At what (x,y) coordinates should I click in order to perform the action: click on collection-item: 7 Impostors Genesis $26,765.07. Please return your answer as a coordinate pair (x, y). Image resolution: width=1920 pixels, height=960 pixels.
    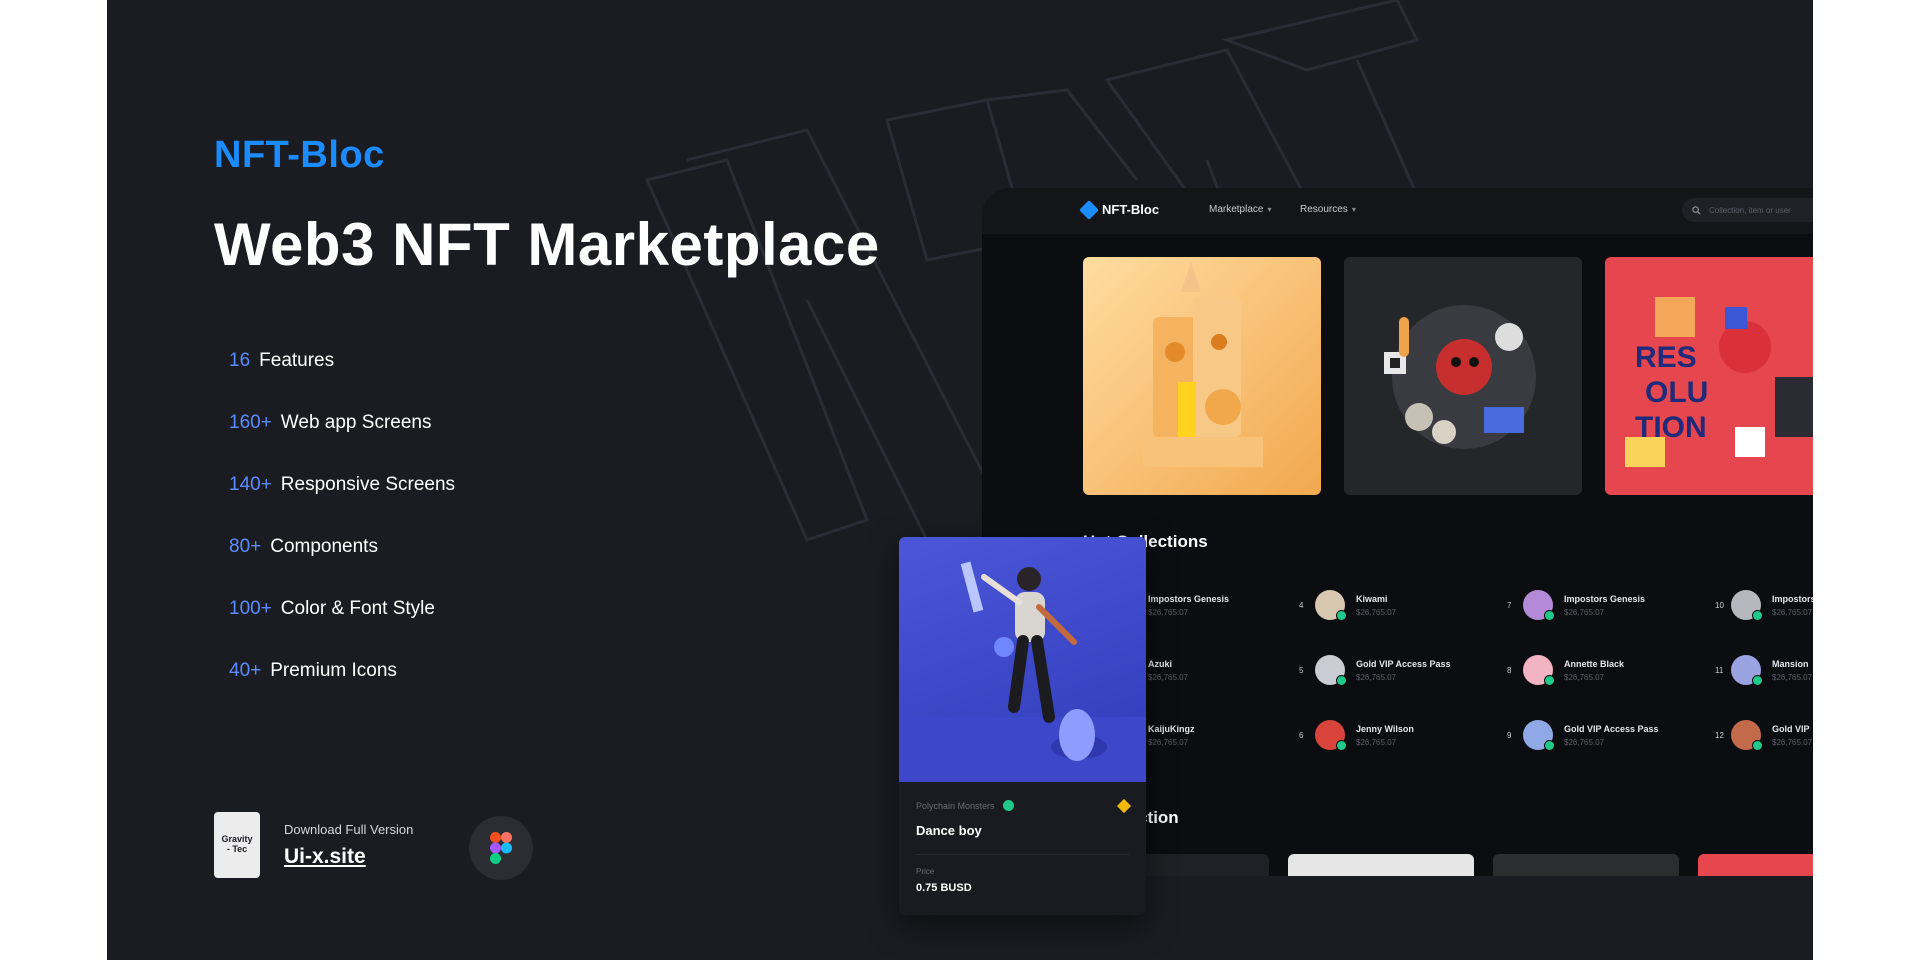
    Looking at the image, I should click on (1576, 605).